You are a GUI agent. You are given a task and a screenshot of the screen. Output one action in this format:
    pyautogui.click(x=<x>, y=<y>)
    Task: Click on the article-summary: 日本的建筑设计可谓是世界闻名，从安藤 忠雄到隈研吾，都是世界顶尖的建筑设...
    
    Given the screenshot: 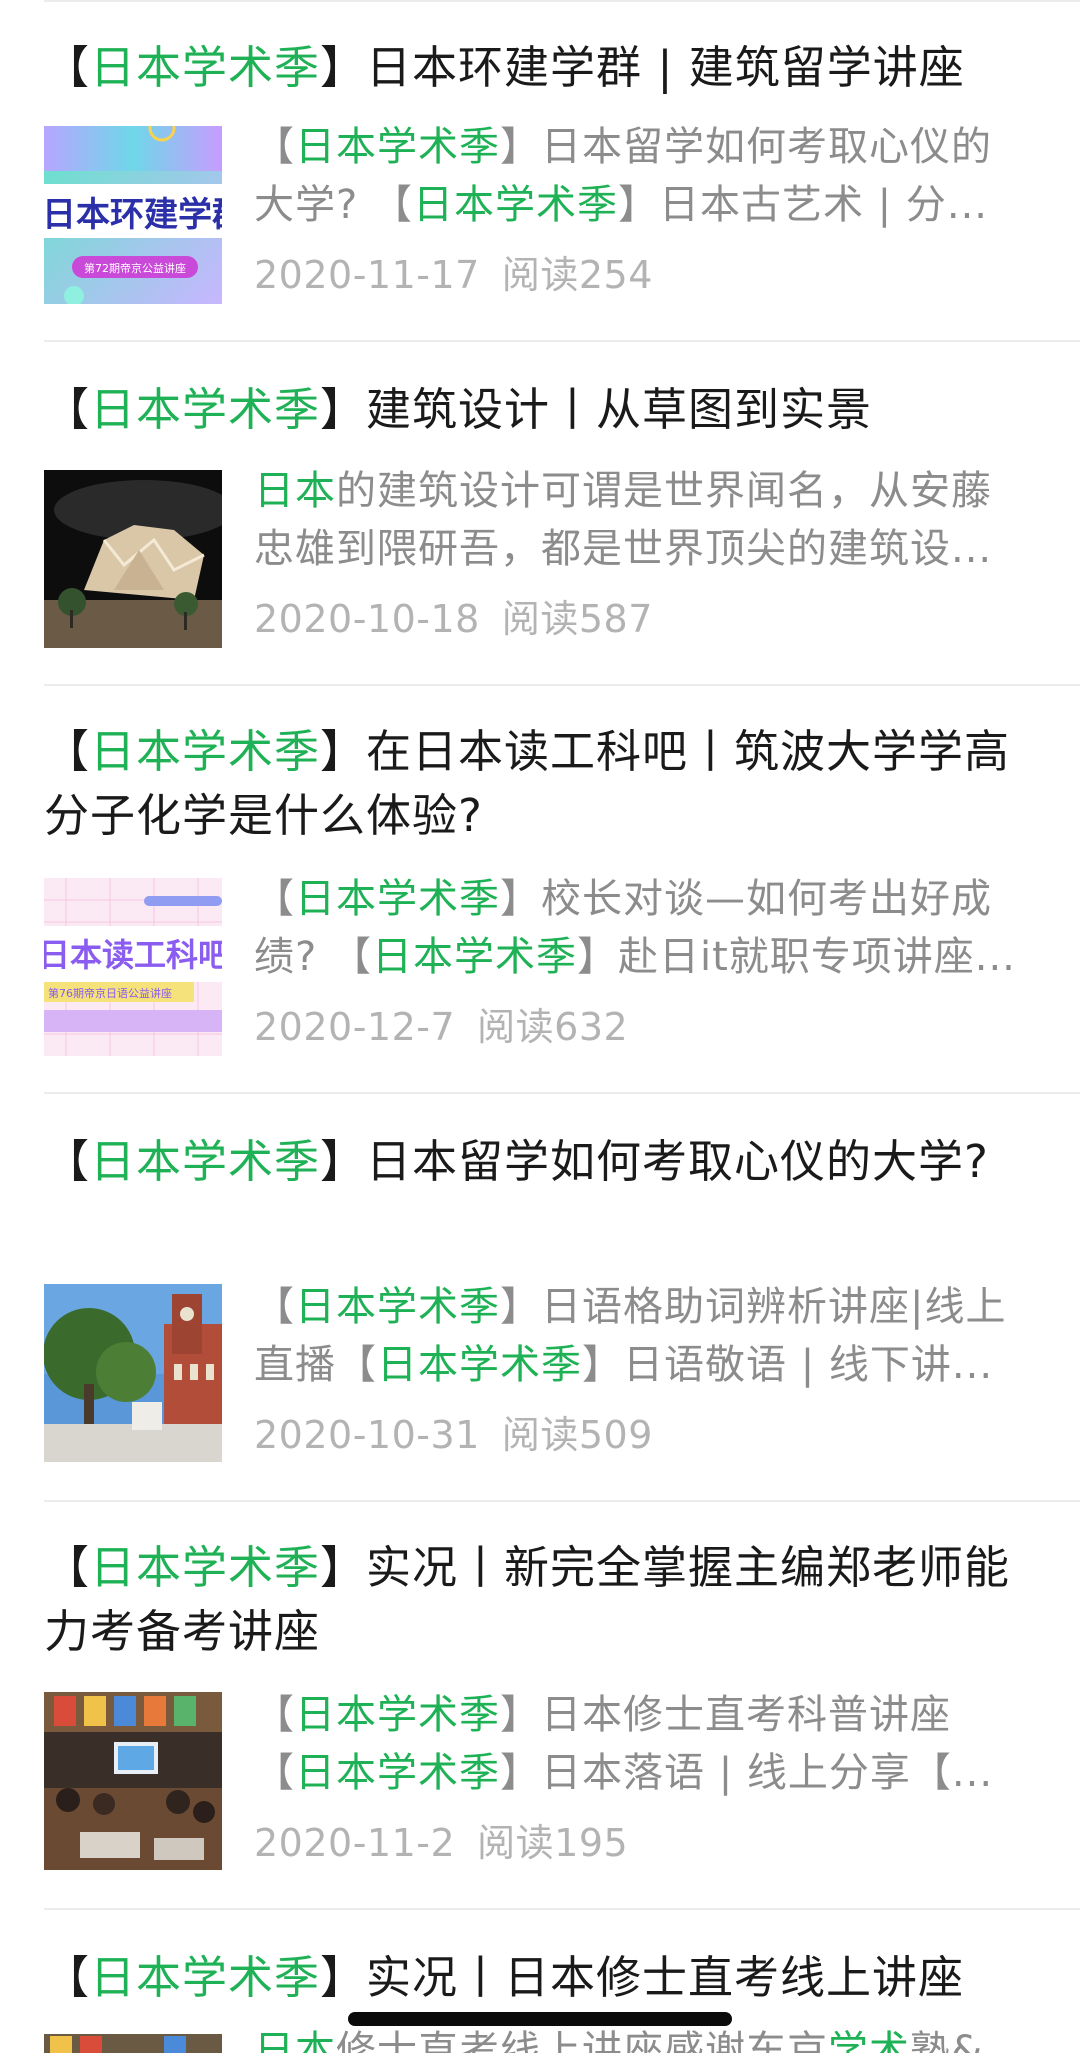 What is the action you would take?
    pyautogui.click(x=654, y=520)
    